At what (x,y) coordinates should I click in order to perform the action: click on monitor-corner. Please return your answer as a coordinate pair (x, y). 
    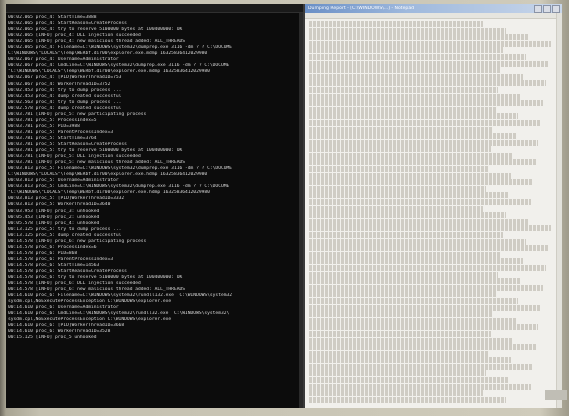
    Looking at the image, I should click on (556, 395).